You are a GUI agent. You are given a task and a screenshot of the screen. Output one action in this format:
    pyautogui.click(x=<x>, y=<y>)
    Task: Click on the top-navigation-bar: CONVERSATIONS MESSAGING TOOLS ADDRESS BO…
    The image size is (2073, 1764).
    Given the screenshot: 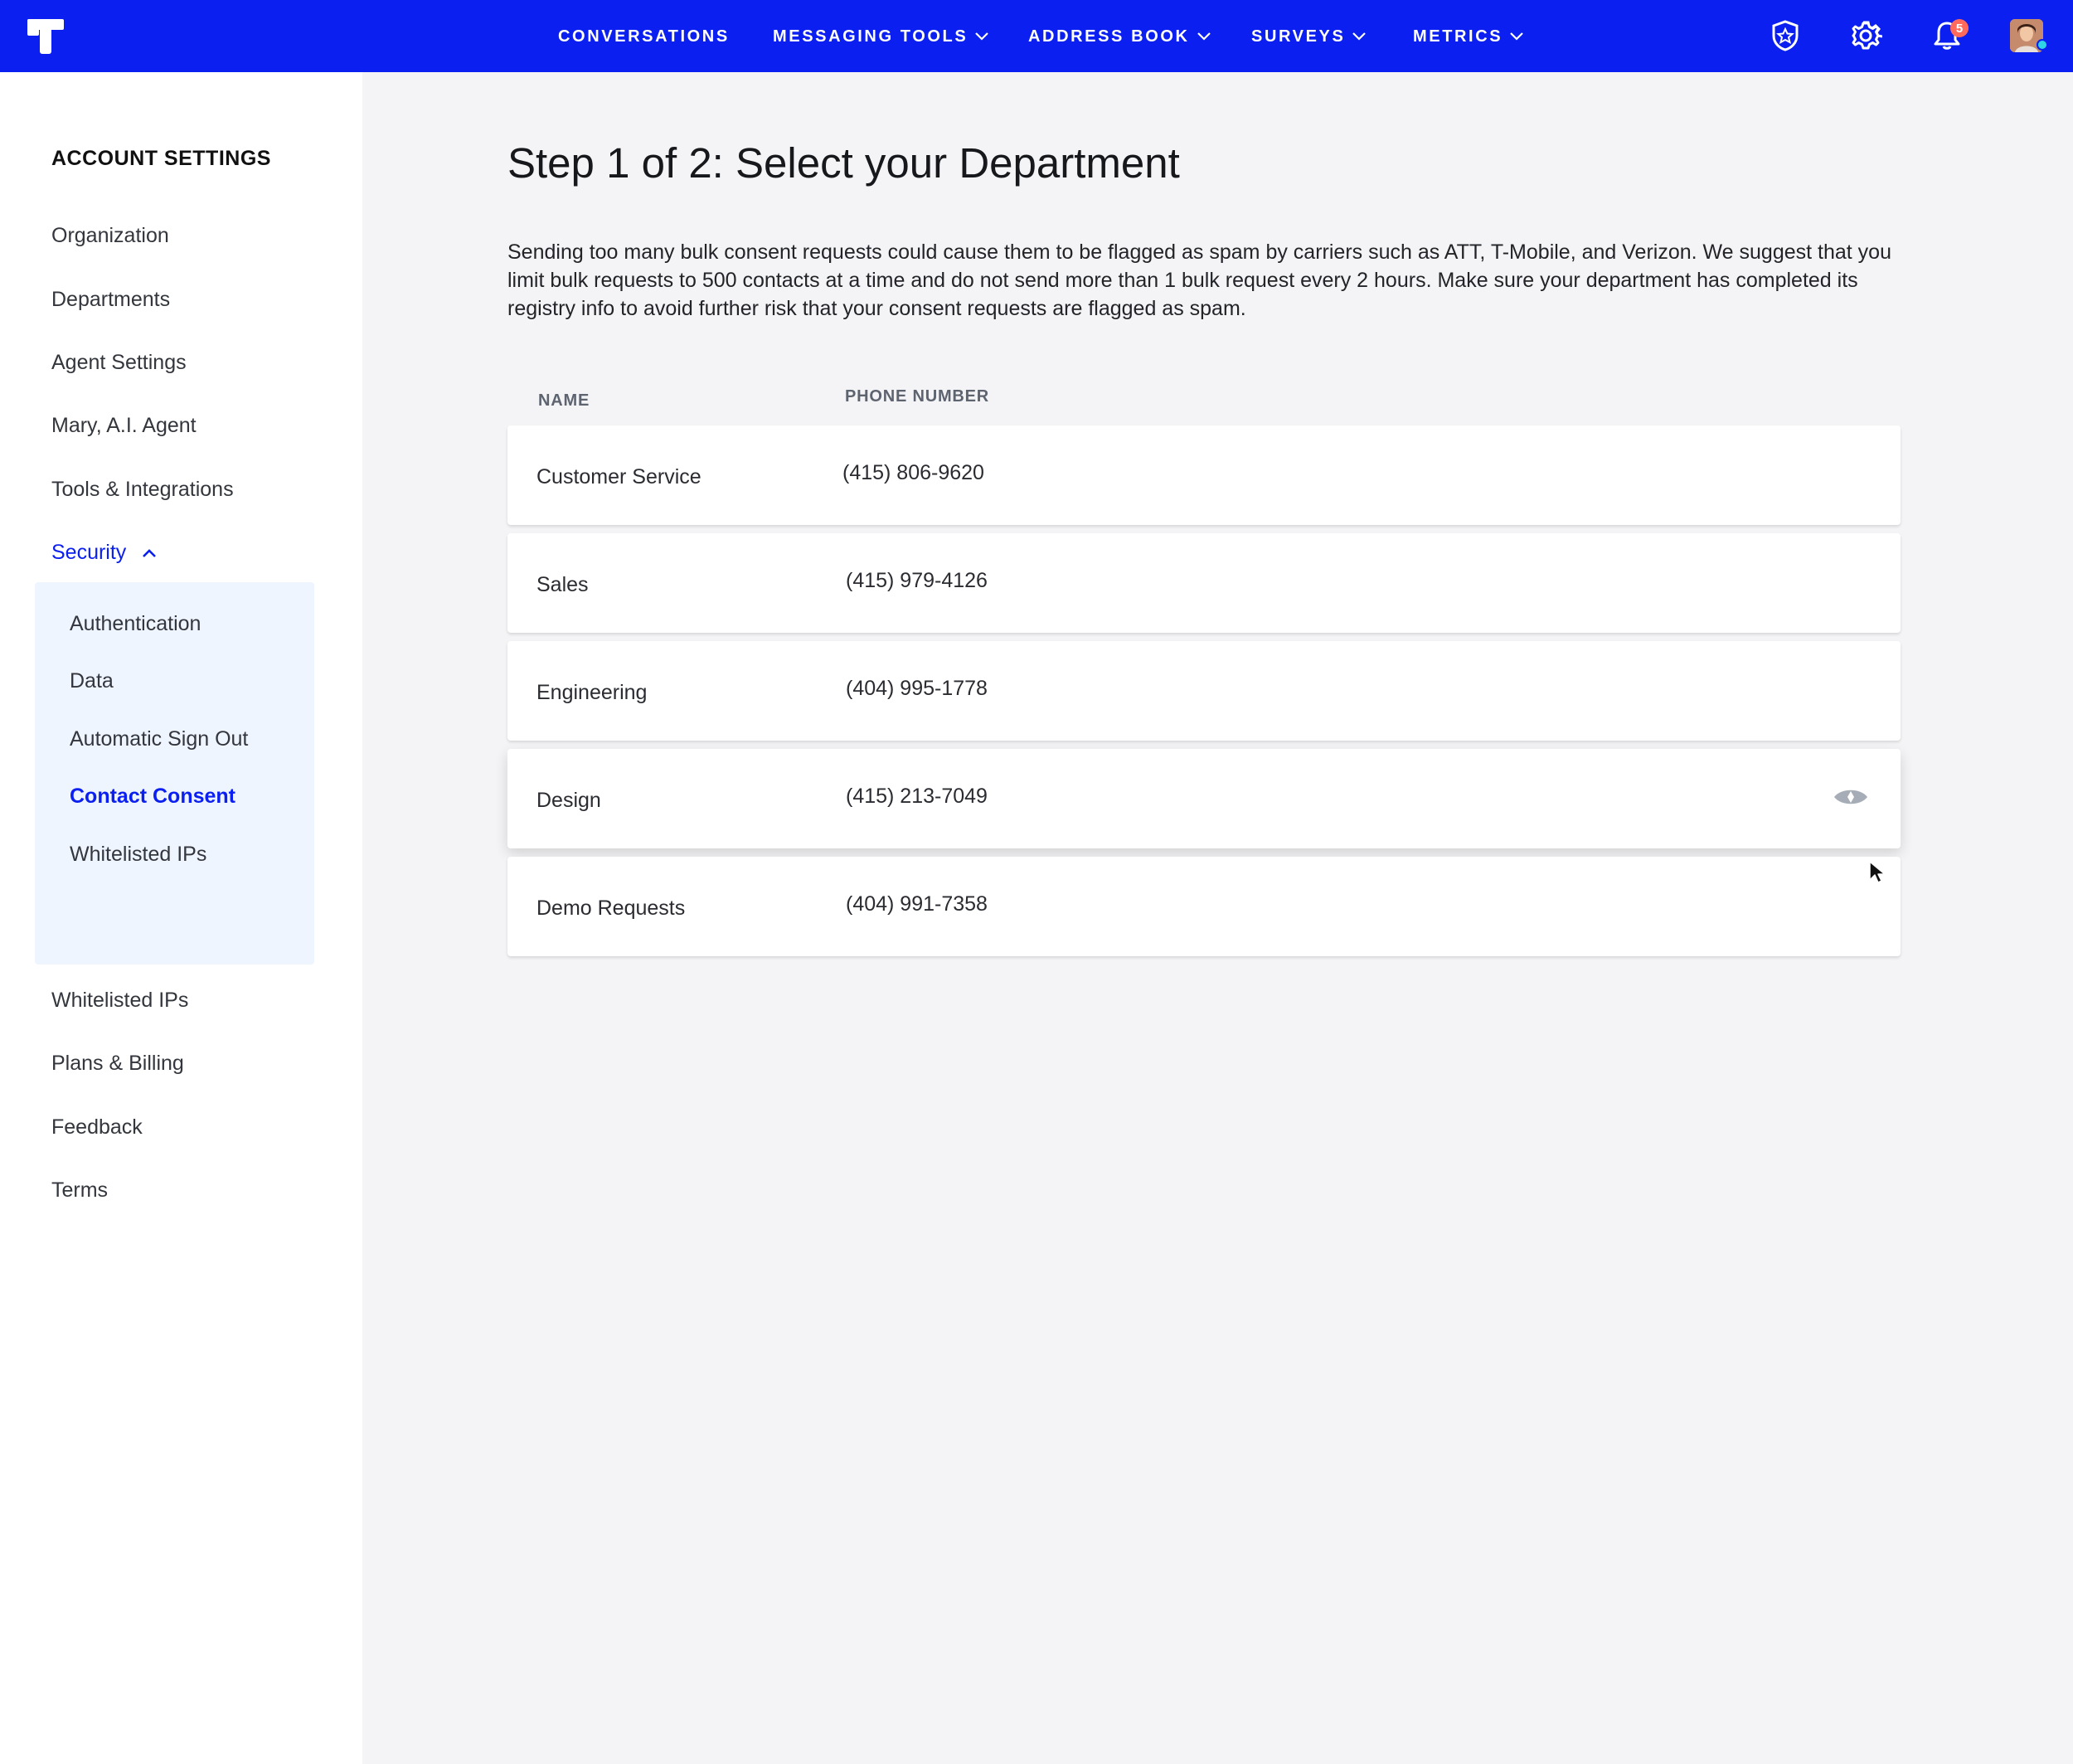 What is the action you would take?
    pyautogui.click(x=1036, y=36)
    